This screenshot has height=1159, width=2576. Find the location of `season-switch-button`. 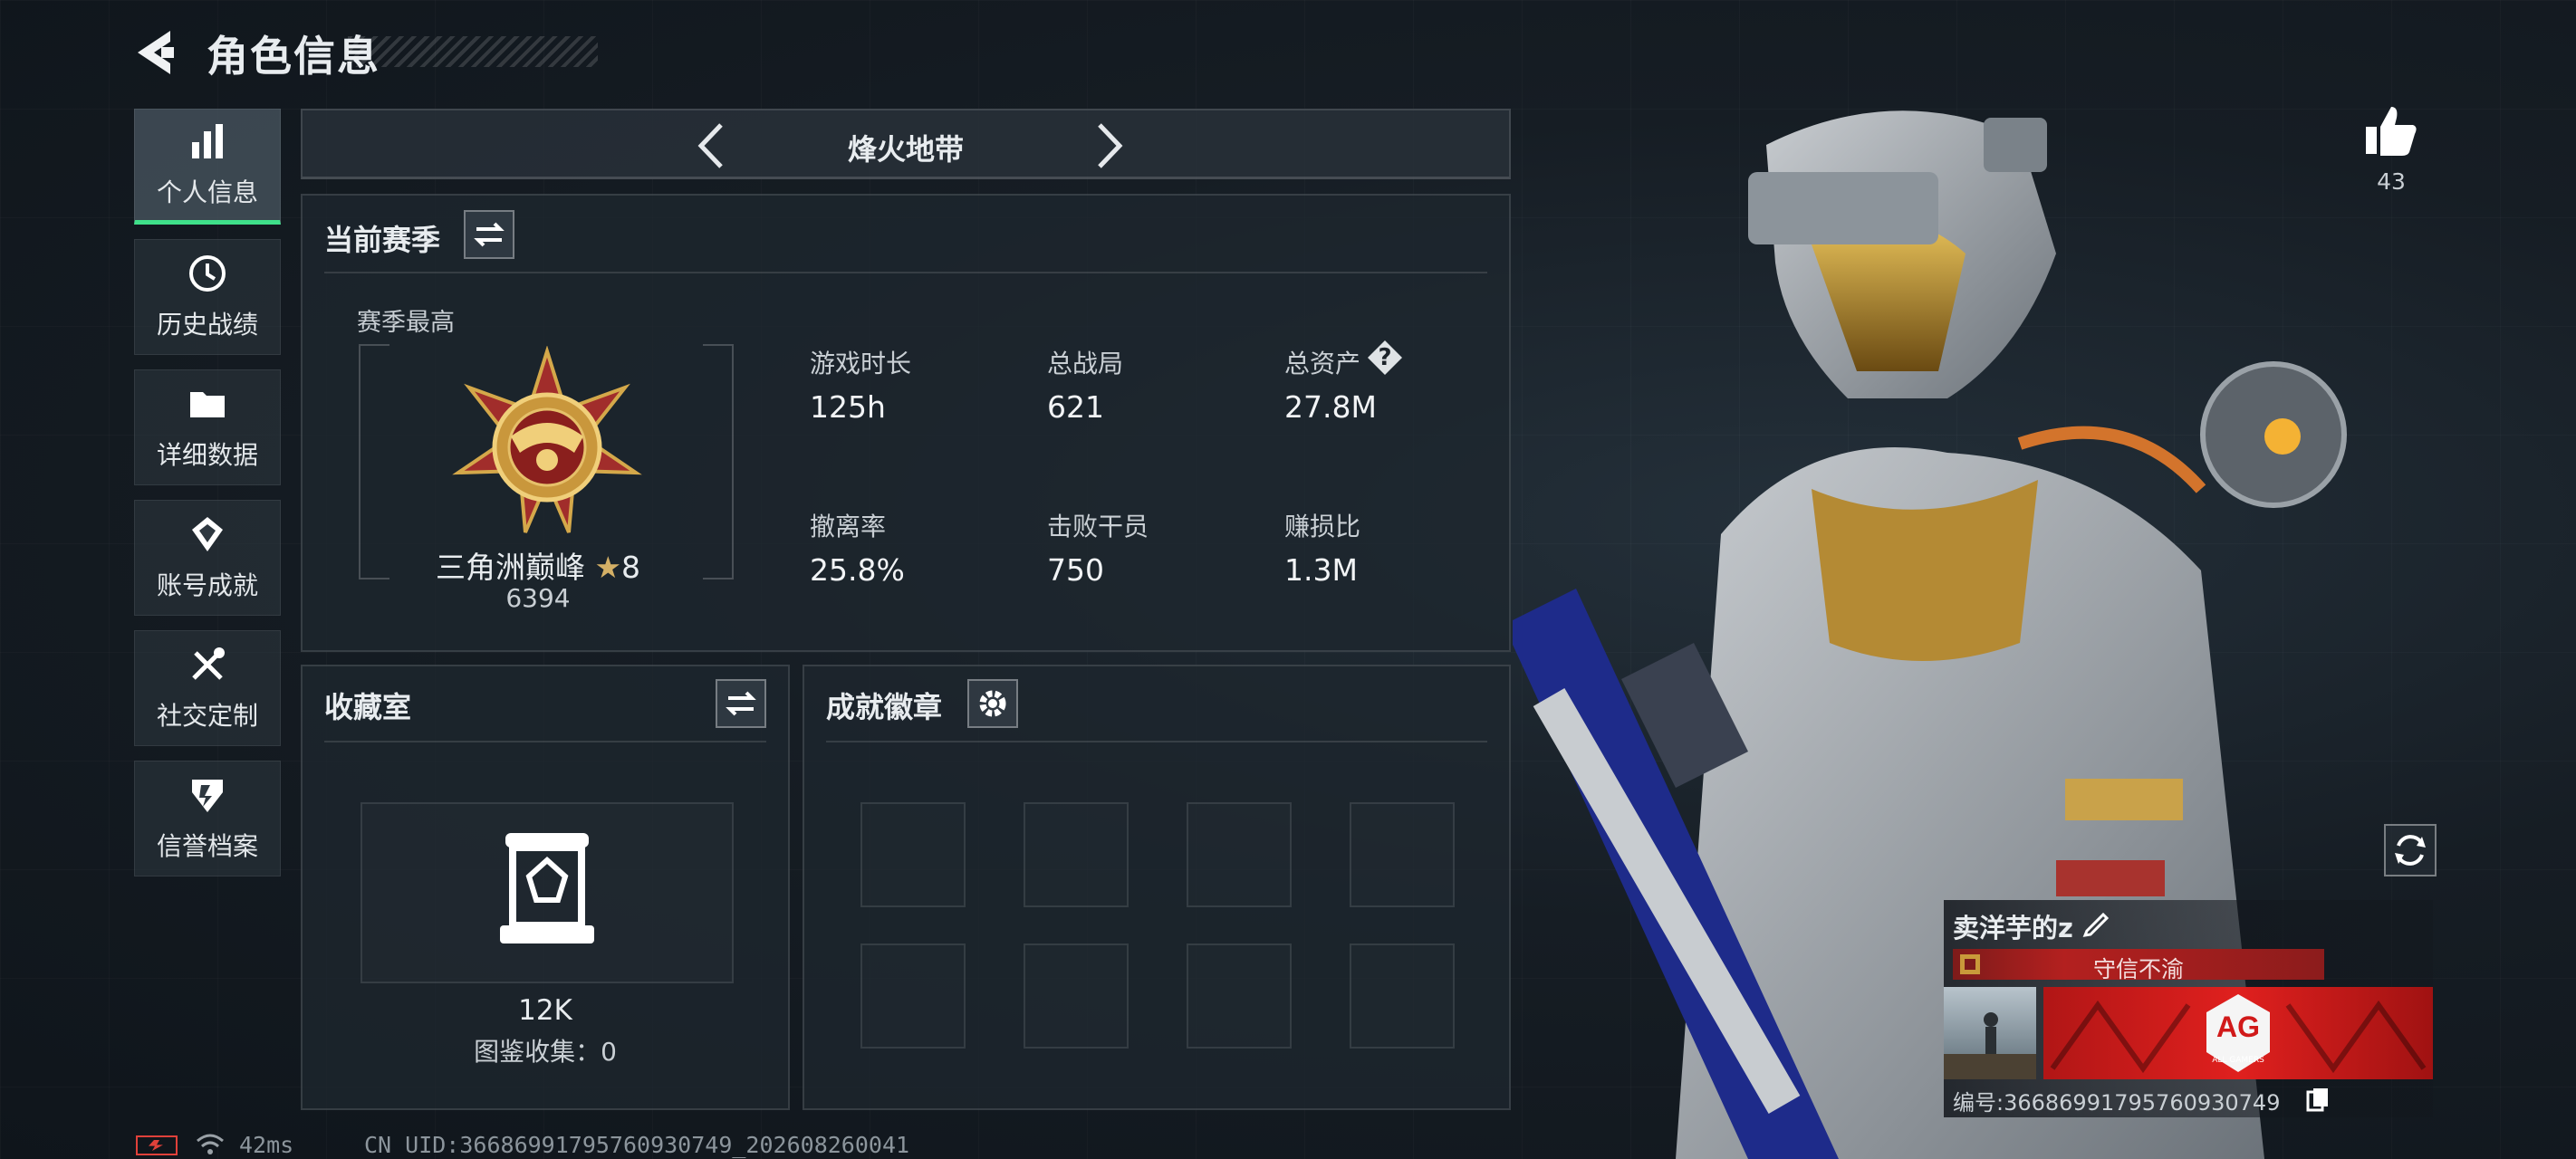

season-switch-button is located at coordinates (489, 234).